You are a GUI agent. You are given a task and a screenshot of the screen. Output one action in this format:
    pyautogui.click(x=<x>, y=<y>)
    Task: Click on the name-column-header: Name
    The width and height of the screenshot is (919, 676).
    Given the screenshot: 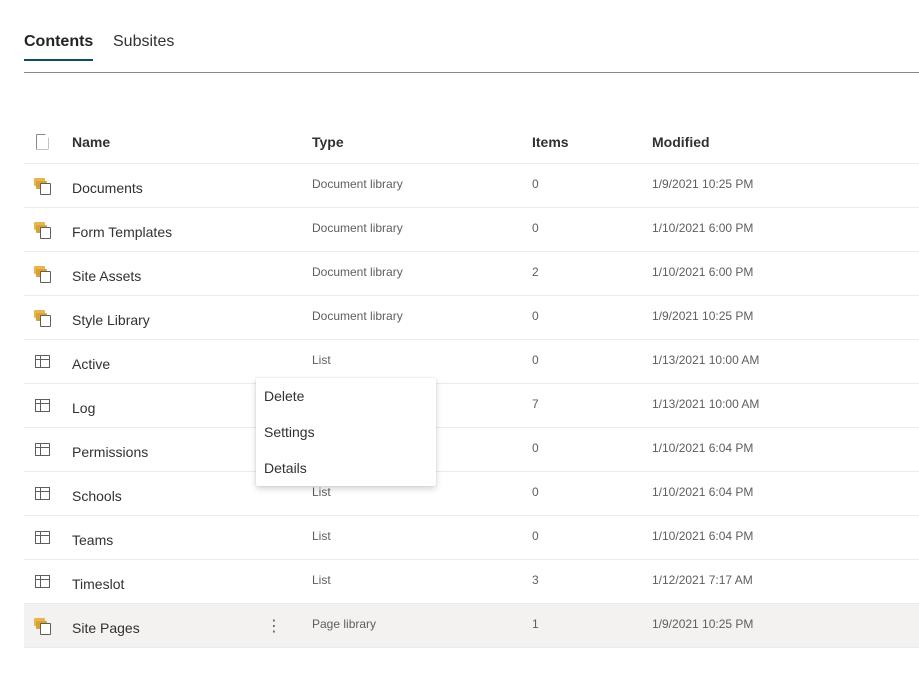 What is the action you would take?
    pyautogui.click(x=91, y=141)
    